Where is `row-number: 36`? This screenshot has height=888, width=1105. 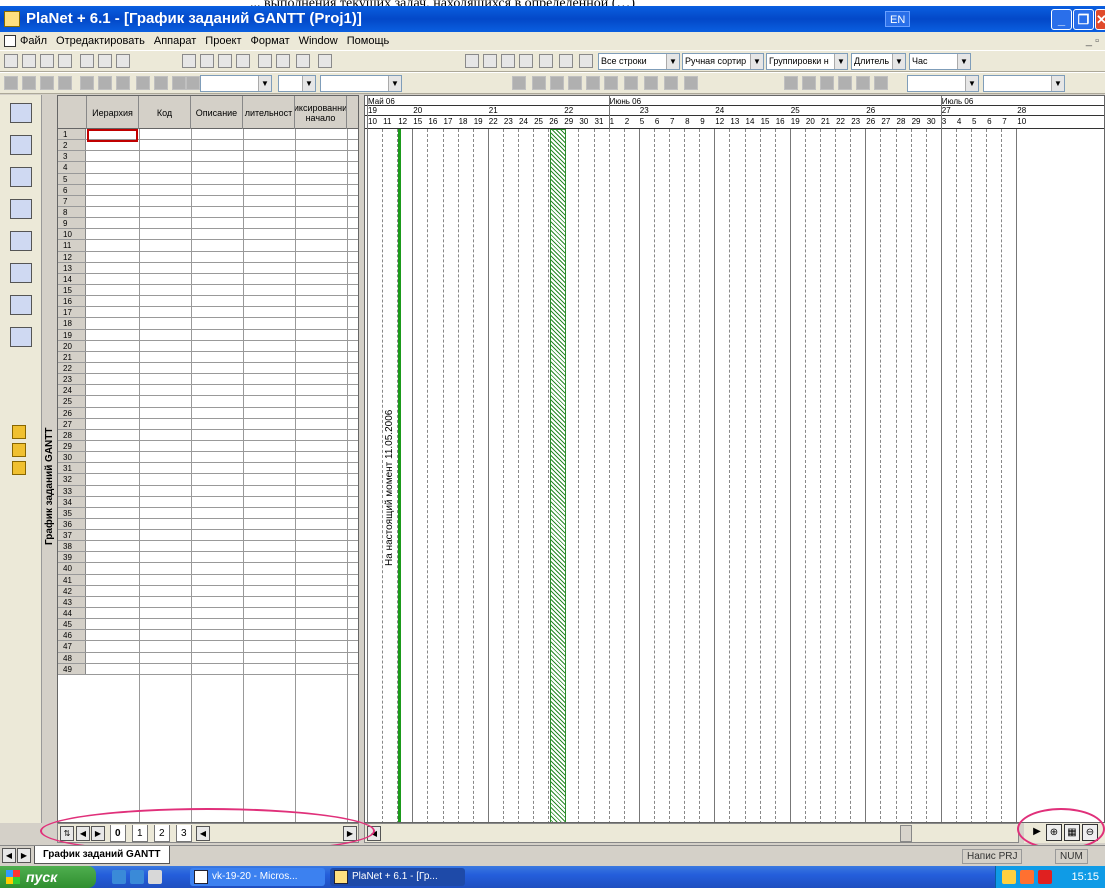 row-number: 36 is located at coordinates (72, 524).